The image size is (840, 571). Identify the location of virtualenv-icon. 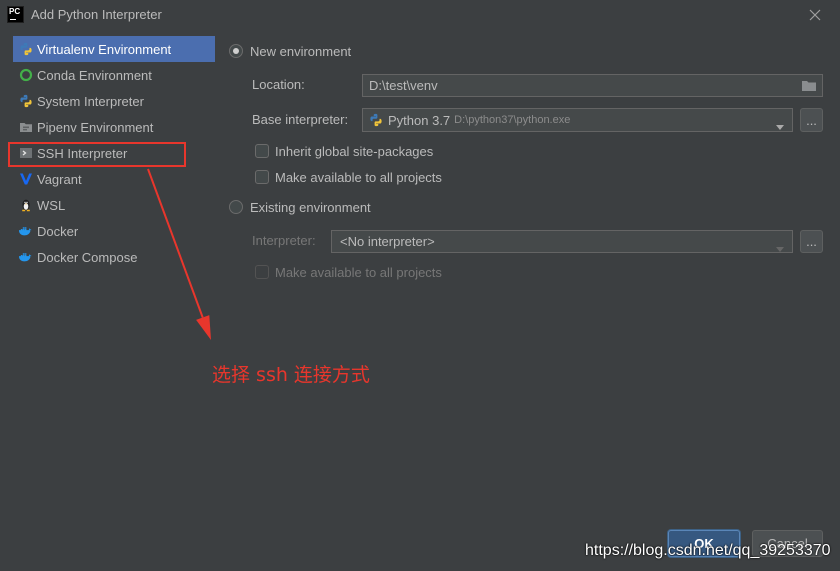
(25, 49).